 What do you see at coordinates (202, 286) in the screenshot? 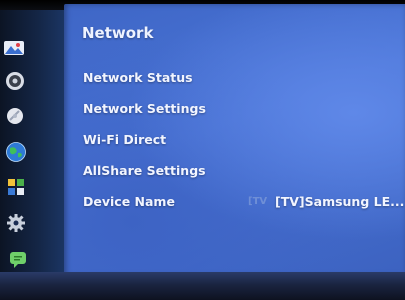
I see `tv-bezel-bottom` at bounding box center [202, 286].